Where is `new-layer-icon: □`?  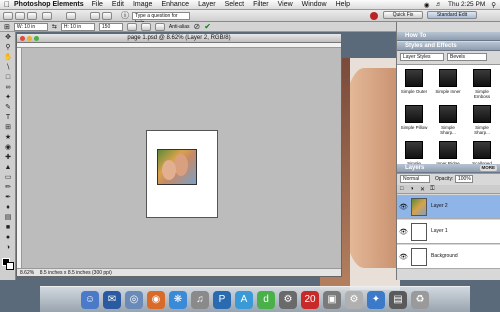 new-layer-icon: □ is located at coordinates (402, 189).